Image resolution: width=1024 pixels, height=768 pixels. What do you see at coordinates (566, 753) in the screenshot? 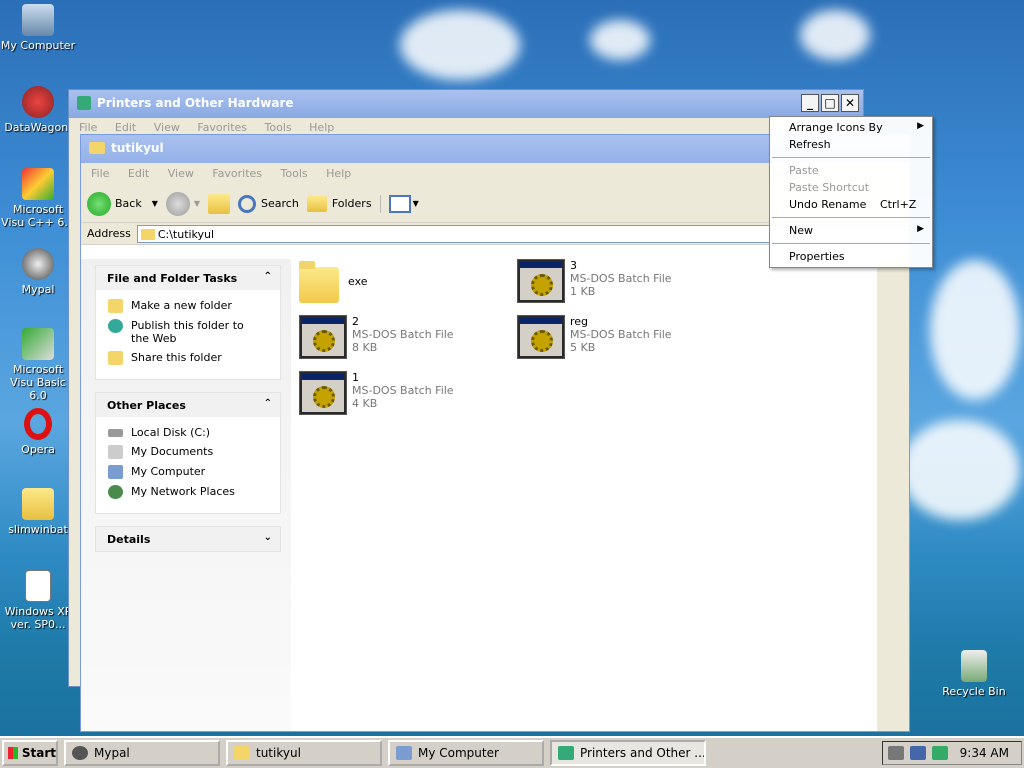
I see `printers-icon` at bounding box center [566, 753].